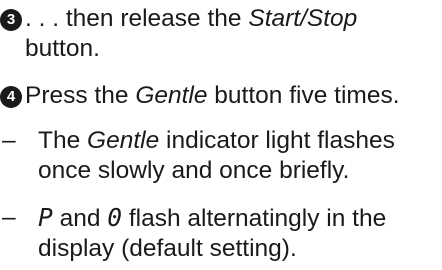  Describe the element at coordinates (11, 97) in the screenshot. I see `step-number-badge: 4` at that location.